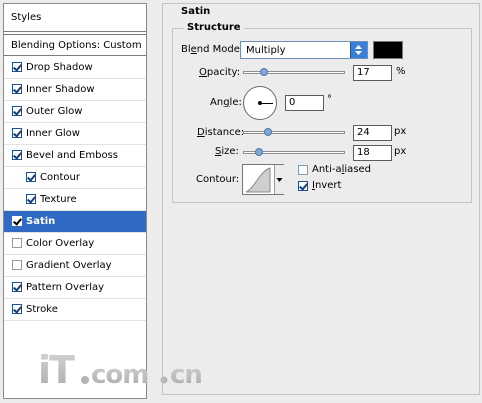 The image size is (482, 403). What do you see at coordinates (72, 155) in the screenshot?
I see `style-item-label: Bevel and Emboss` at bounding box center [72, 155].